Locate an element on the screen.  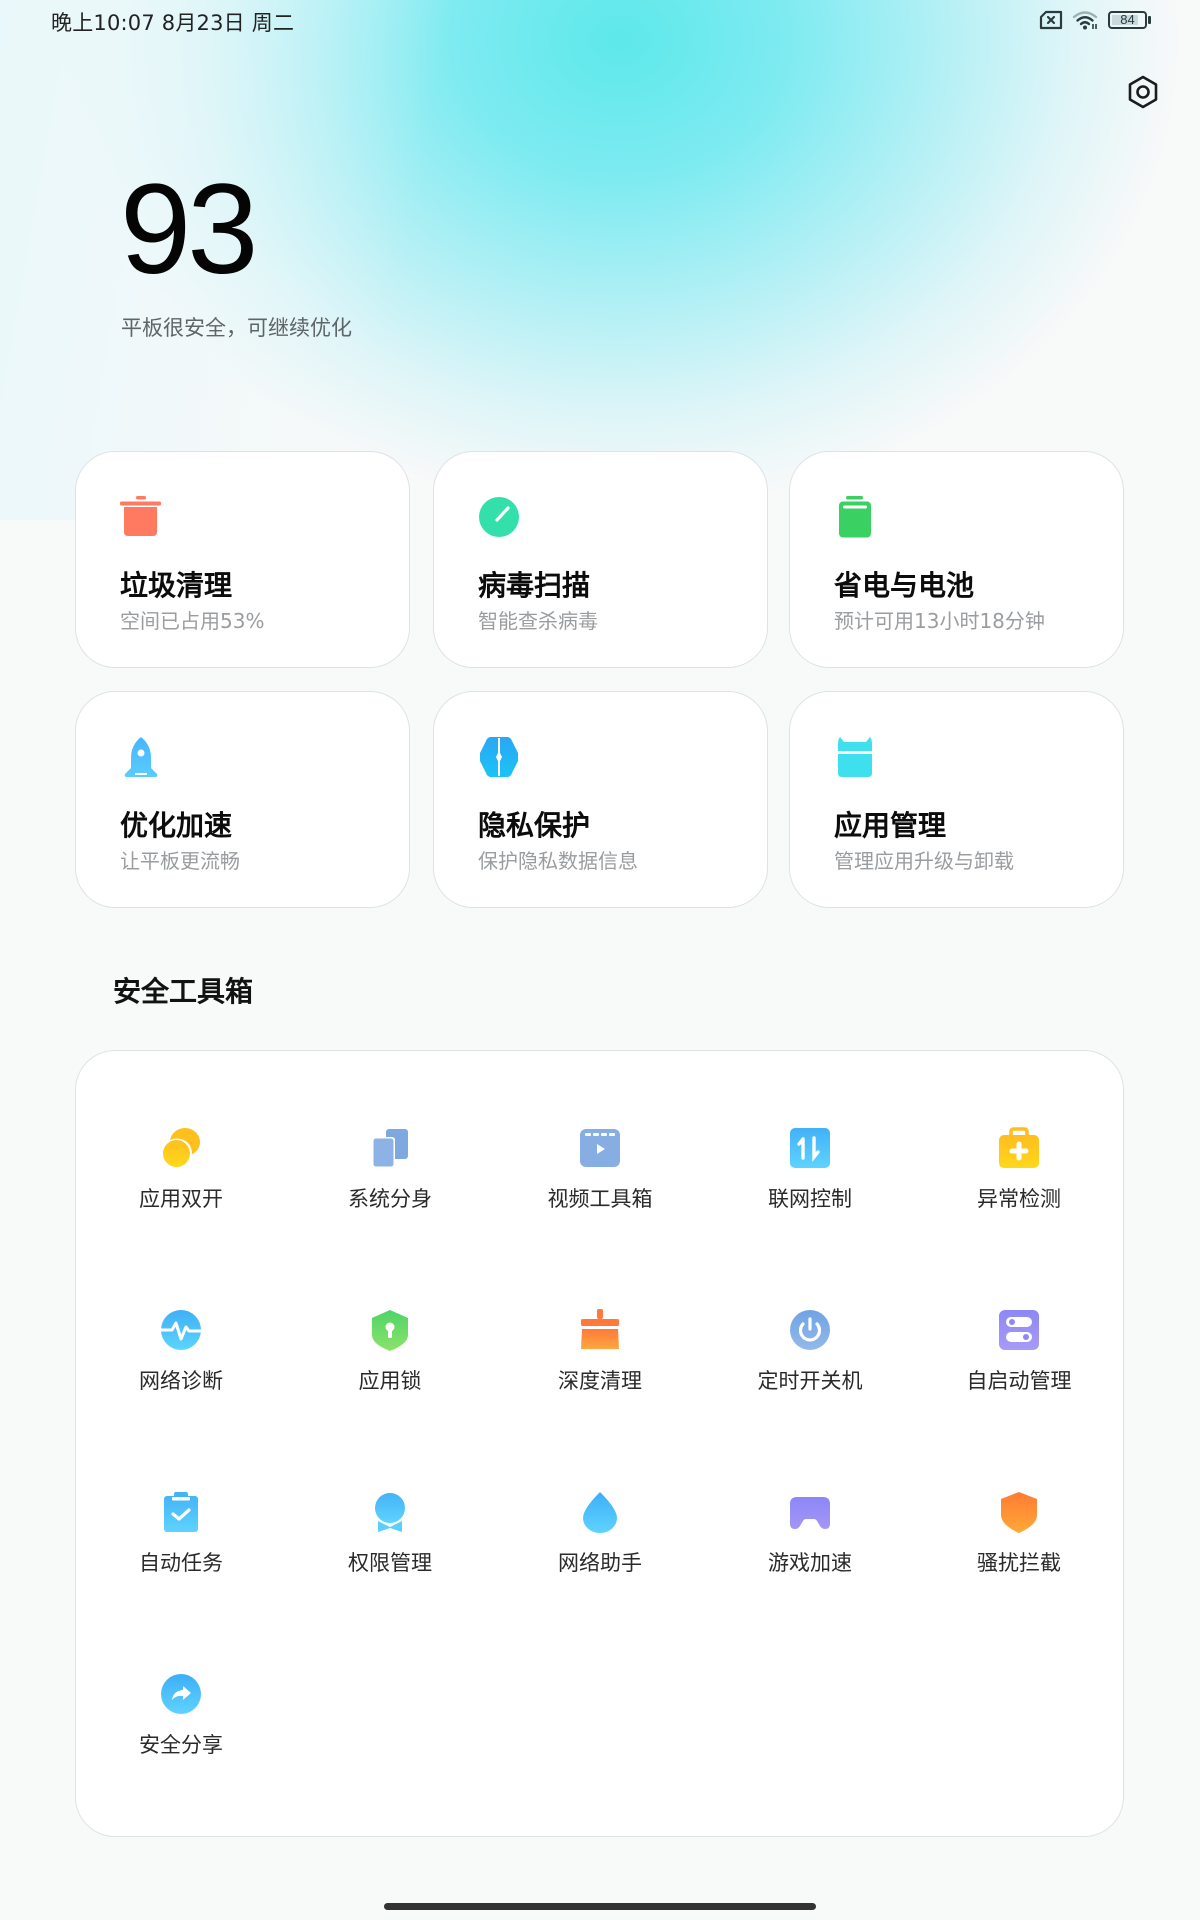
tool-label: 视频工具箱 is located at coordinates (600, 1199).